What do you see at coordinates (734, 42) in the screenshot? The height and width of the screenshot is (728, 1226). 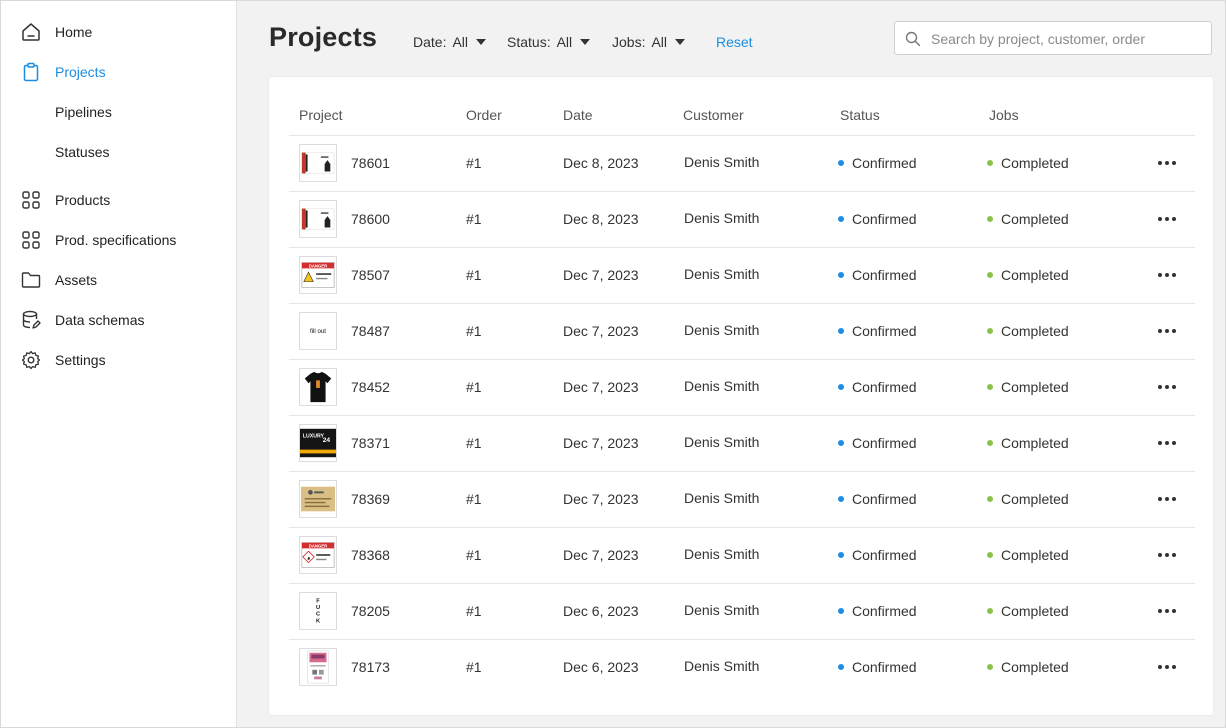 I see `reset-button: Reset` at bounding box center [734, 42].